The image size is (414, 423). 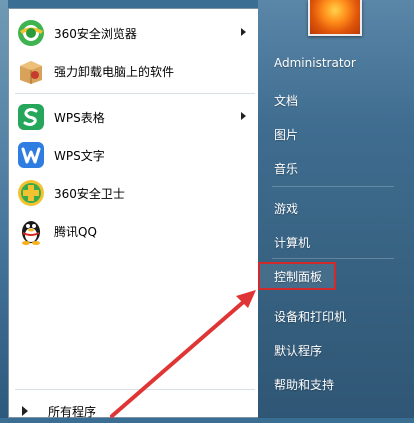 What do you see at coordinates (134, 117) in the screenshot?
I see `program-item-wps-spreadsheet: WPS表格` at bounding box center [134, 117].